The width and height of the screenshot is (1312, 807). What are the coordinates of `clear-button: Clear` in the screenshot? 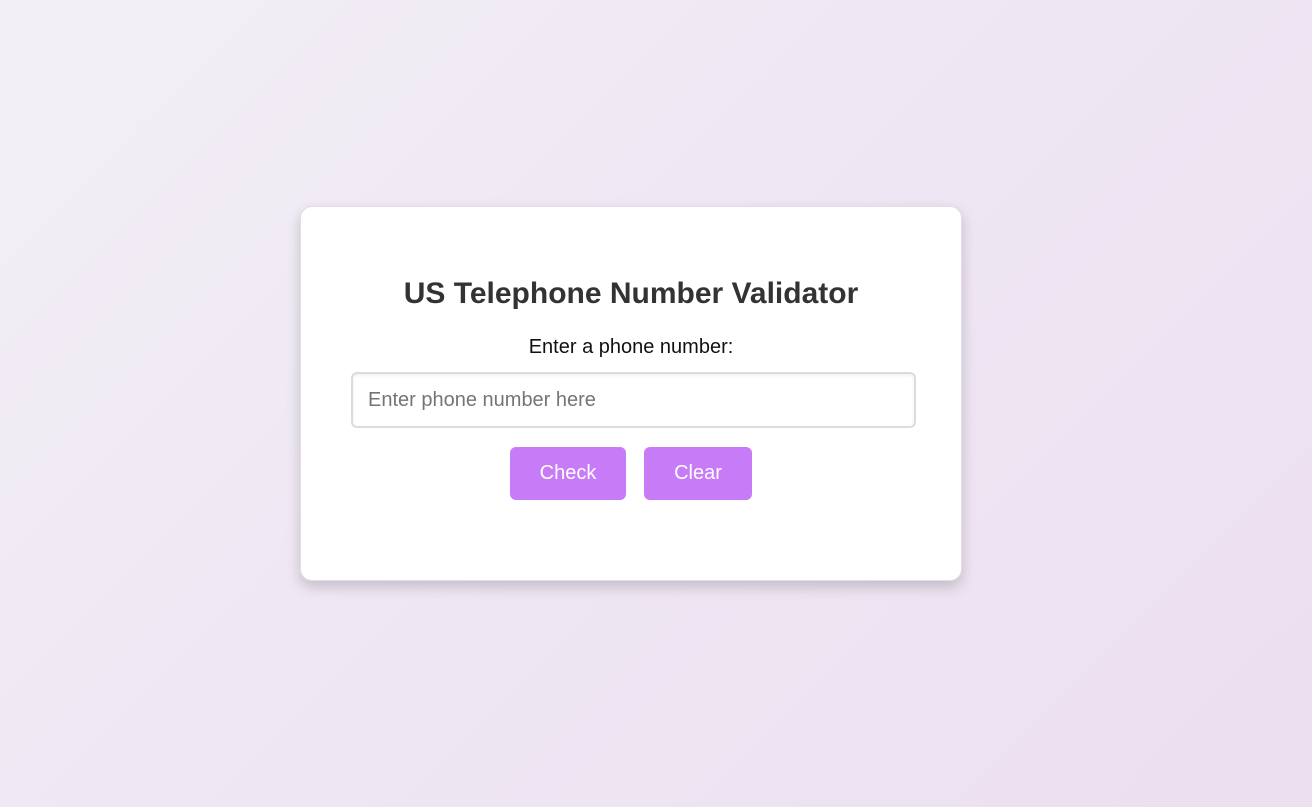 It's located at (698, 473).